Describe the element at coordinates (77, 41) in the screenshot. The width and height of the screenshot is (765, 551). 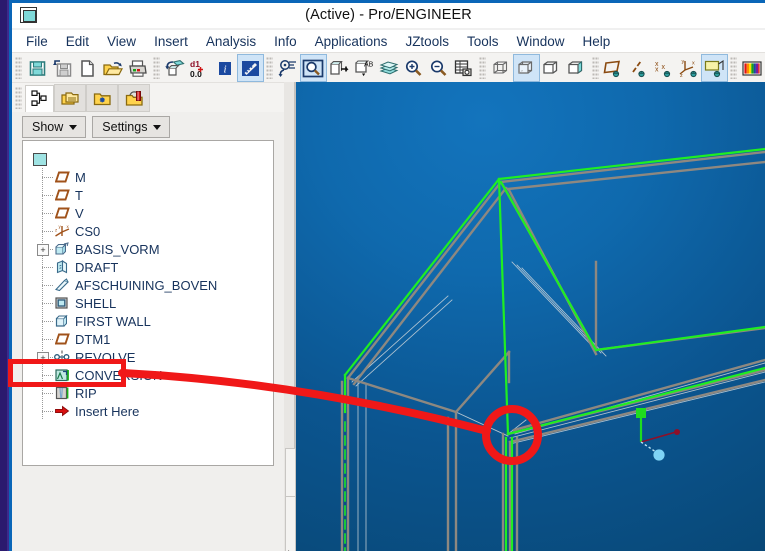
I see `menu-edit: Edit` at that location.